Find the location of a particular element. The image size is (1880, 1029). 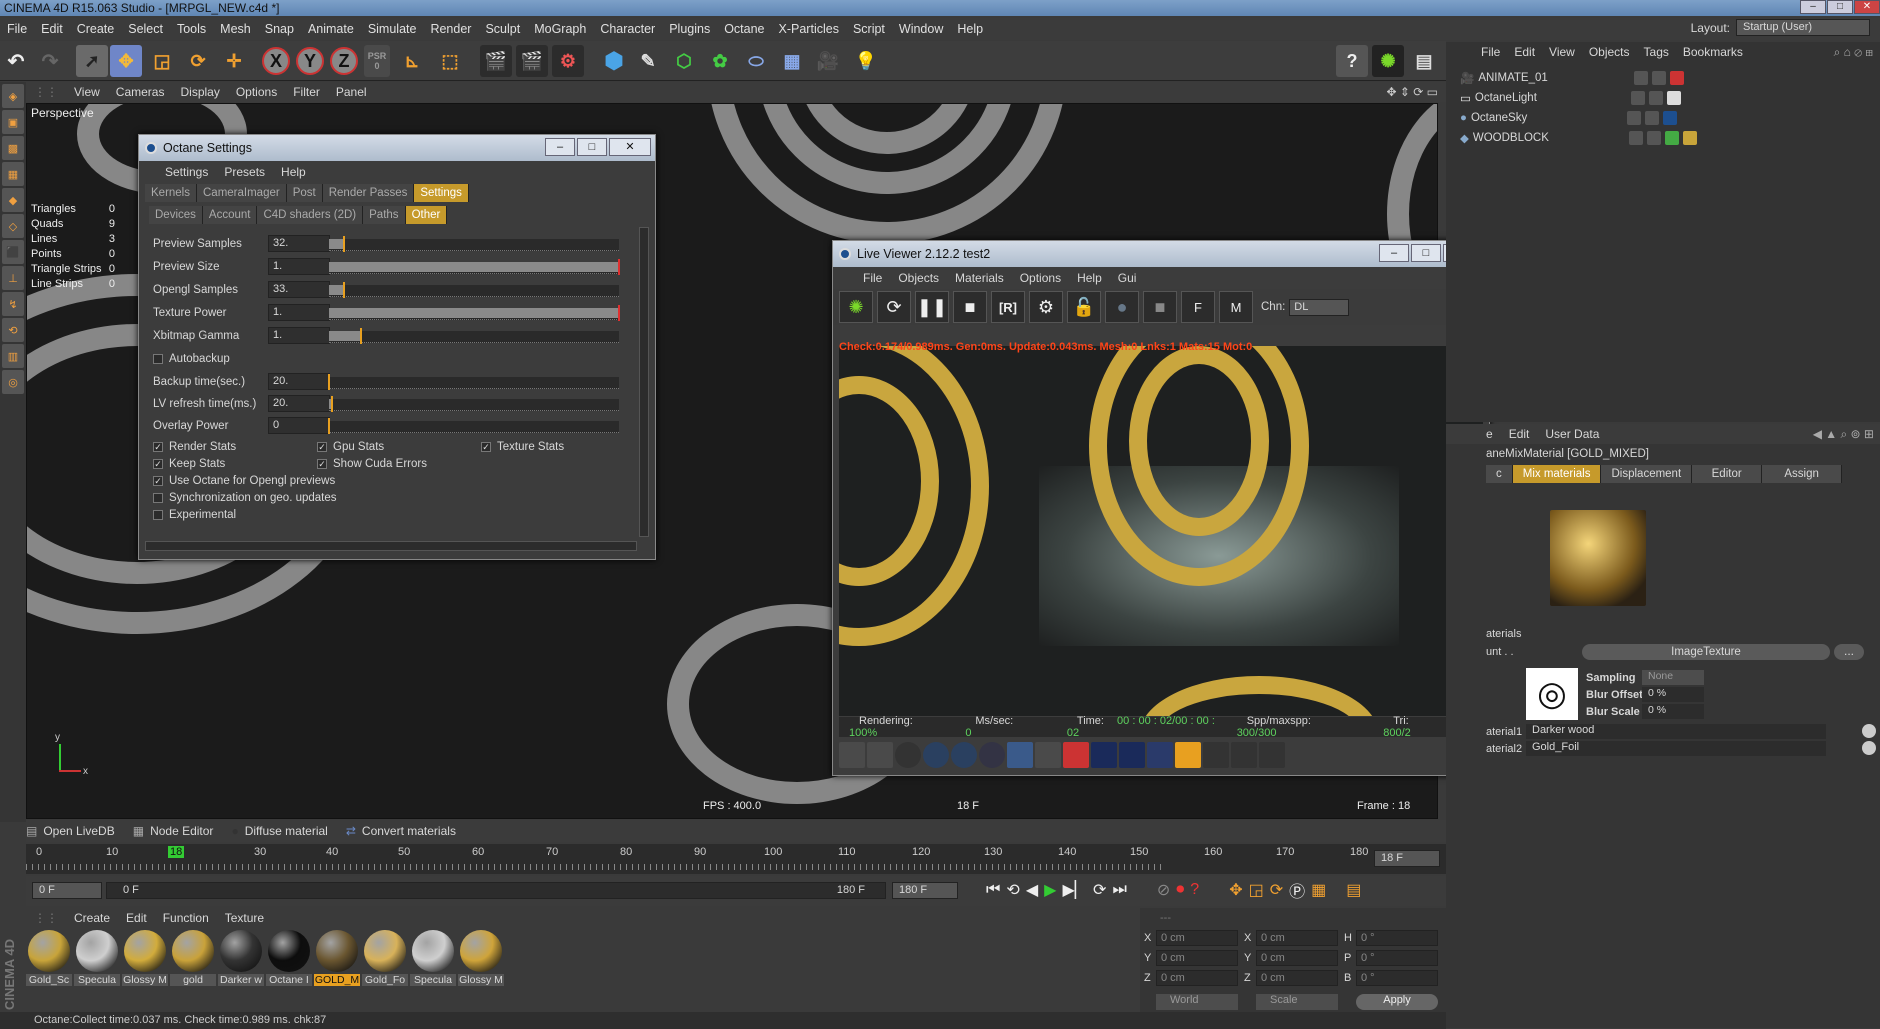

menu-render: Render is located at coordinates (450, 29).